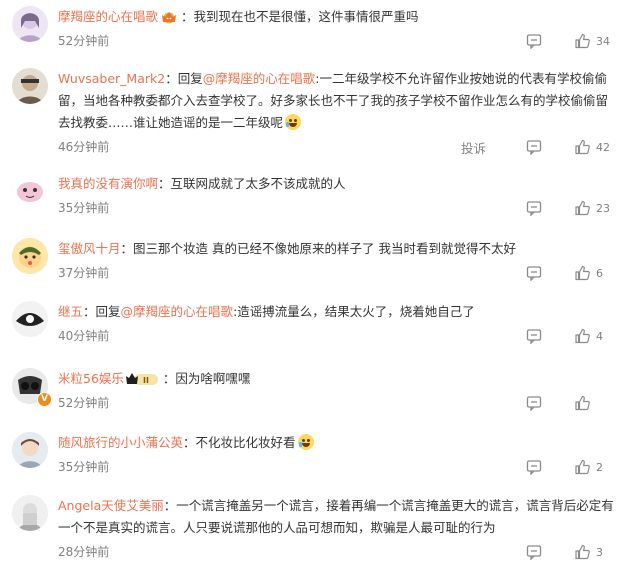 This screenshot has height=566, width=632. What do you see at coordinates (84, 273) in the screenshot?
I see `timestamp: 37分钟前` at bounding box center [84, 273].